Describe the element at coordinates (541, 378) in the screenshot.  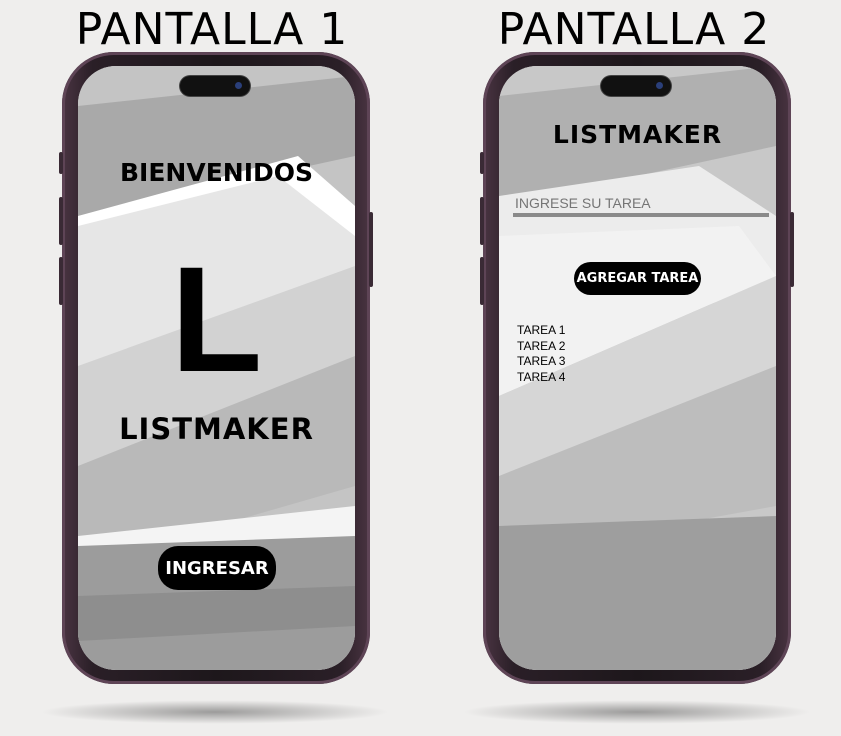
I see `task-item: TAREA 4` at that location.